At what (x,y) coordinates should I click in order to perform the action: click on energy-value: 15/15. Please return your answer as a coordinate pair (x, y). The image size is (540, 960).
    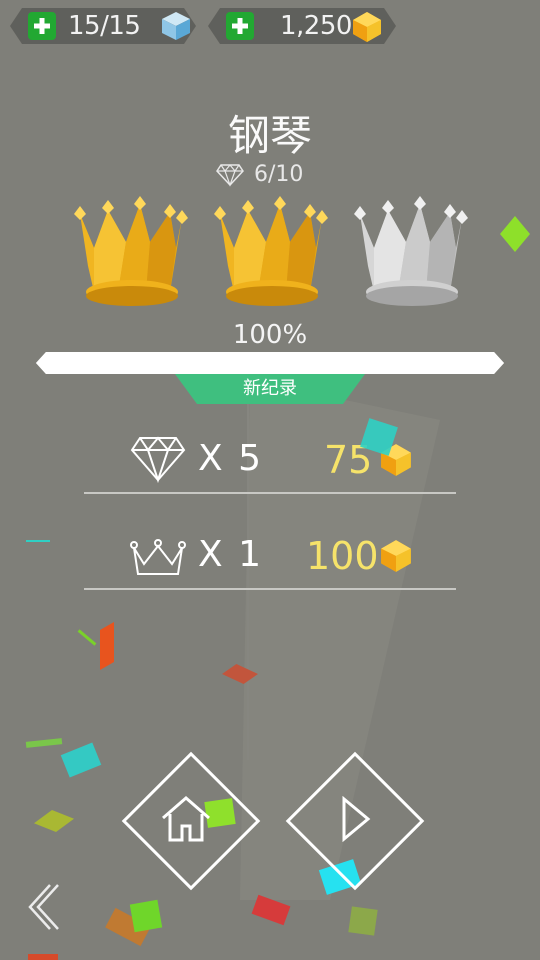
    Looking at the image, I should click on (104, 26).